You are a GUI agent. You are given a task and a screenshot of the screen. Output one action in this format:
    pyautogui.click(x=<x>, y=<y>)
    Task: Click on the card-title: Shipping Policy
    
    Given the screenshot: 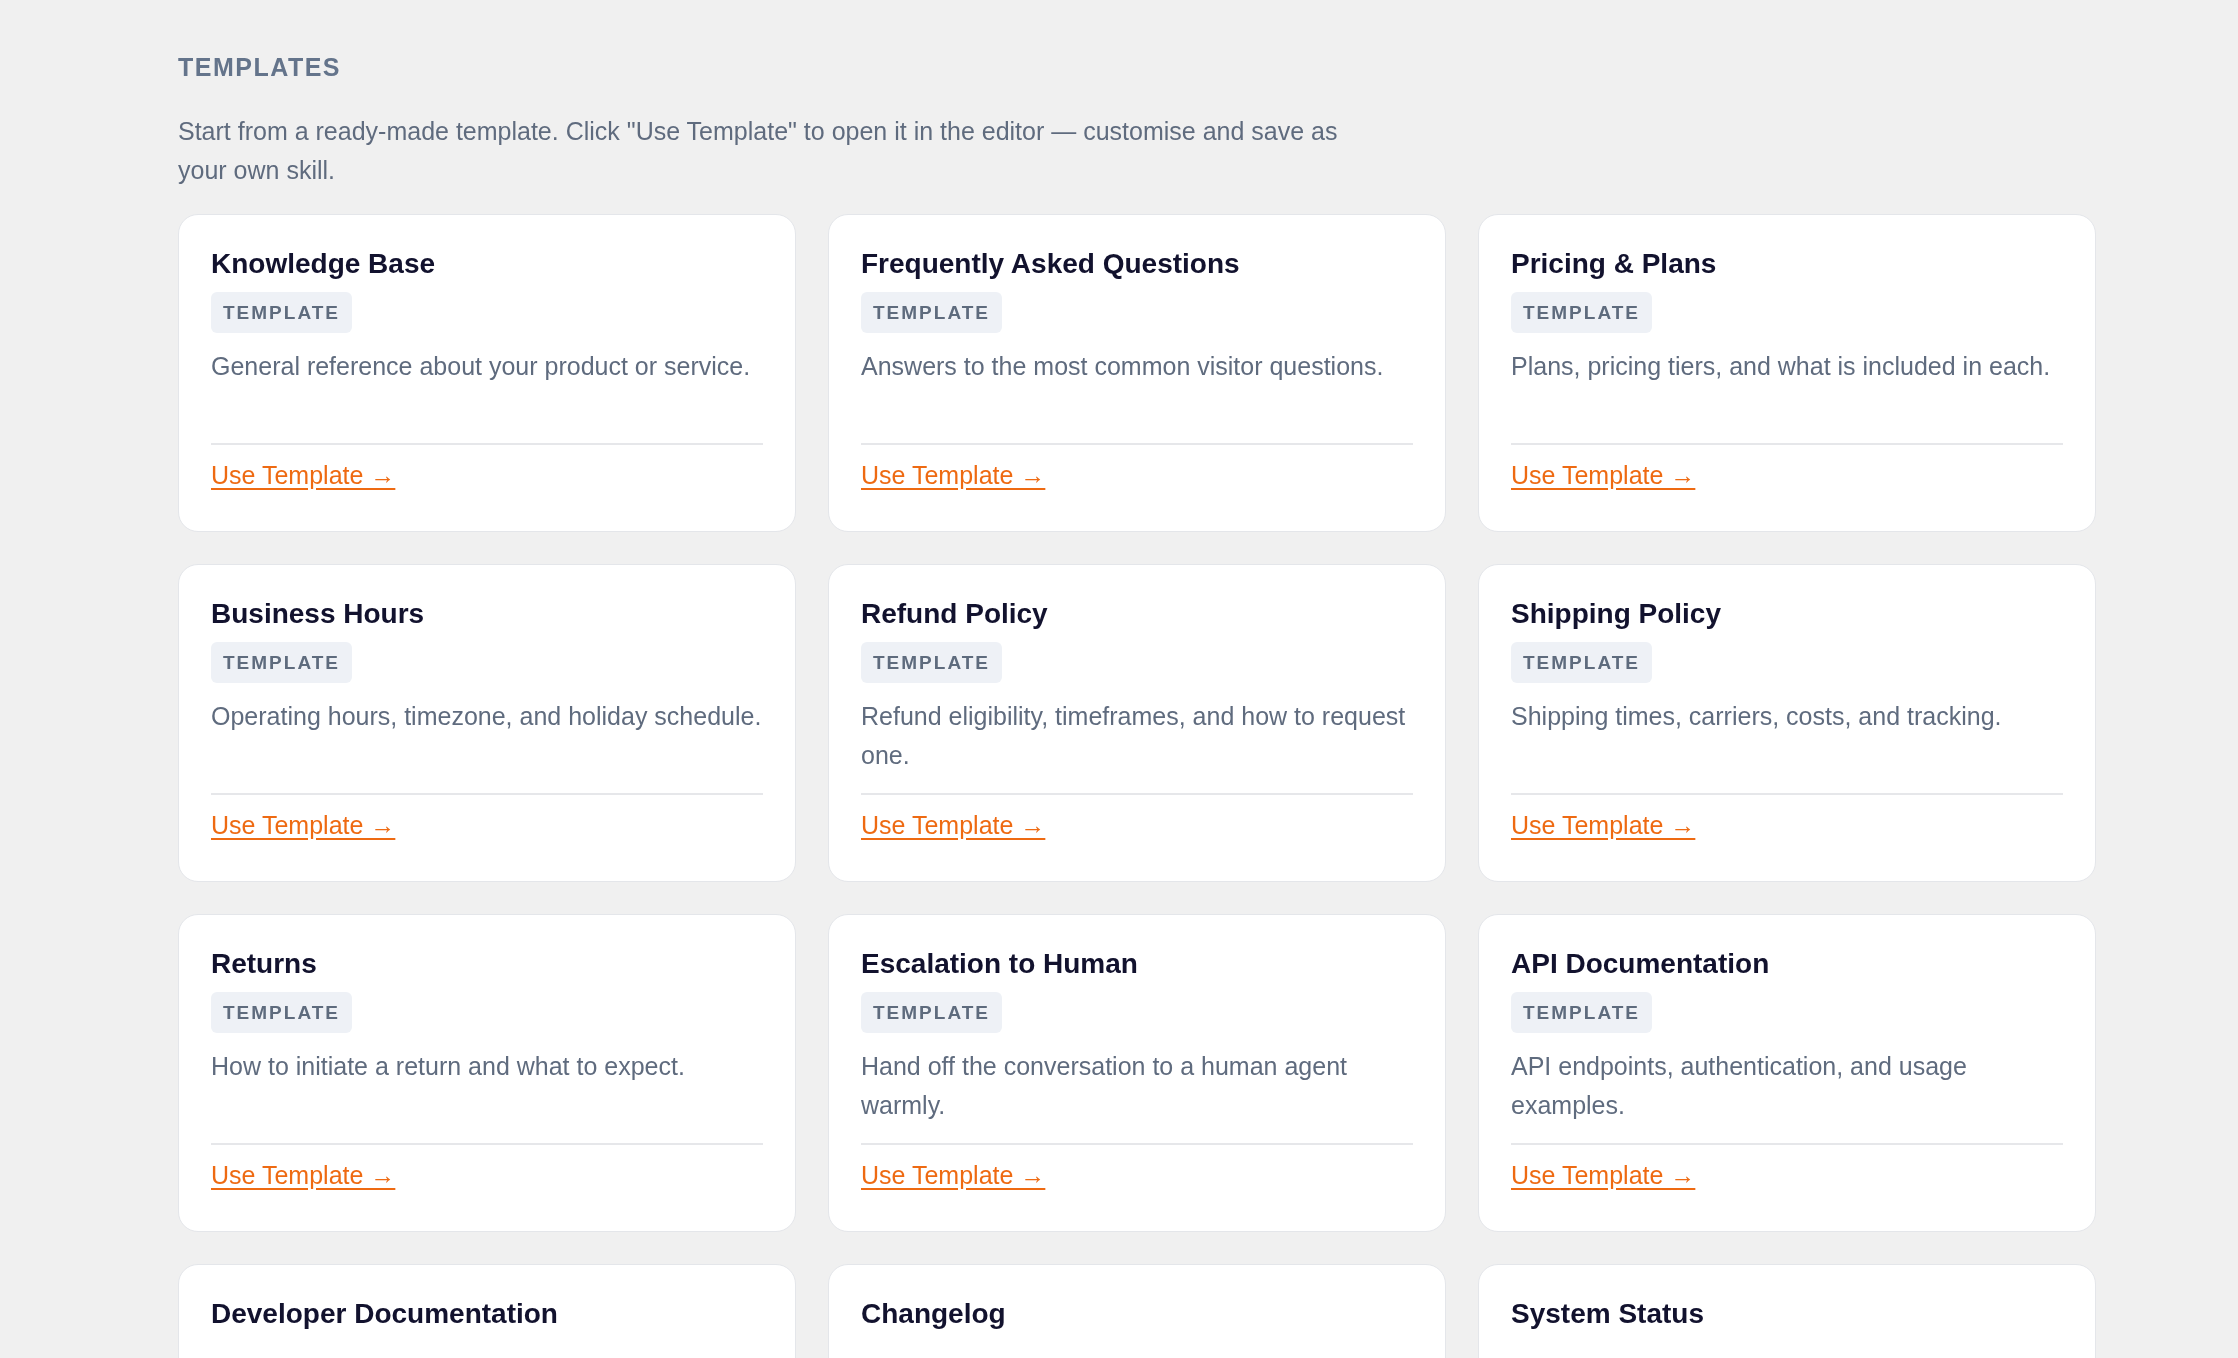 What is the action you would take?
    pyautogui.click(x=1616, y=614)
    